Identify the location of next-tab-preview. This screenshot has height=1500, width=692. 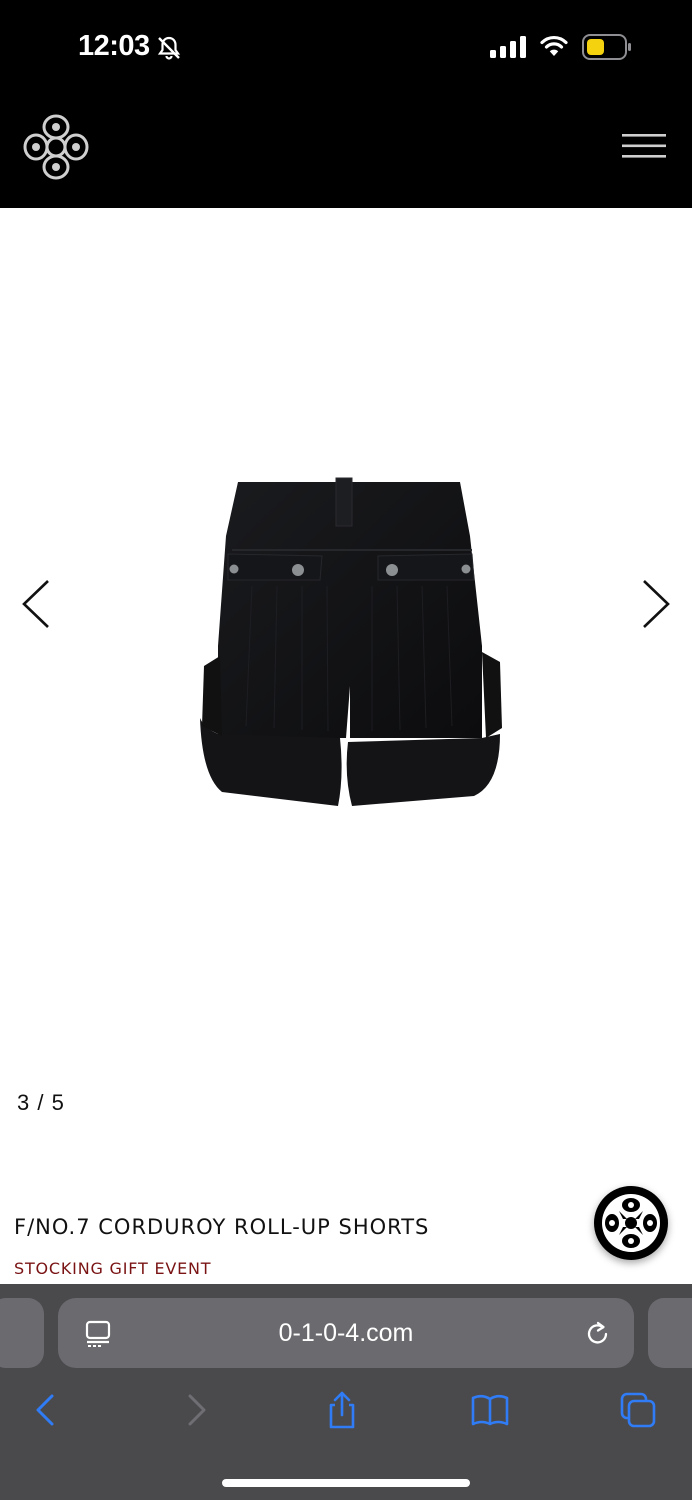
(670, 1333).